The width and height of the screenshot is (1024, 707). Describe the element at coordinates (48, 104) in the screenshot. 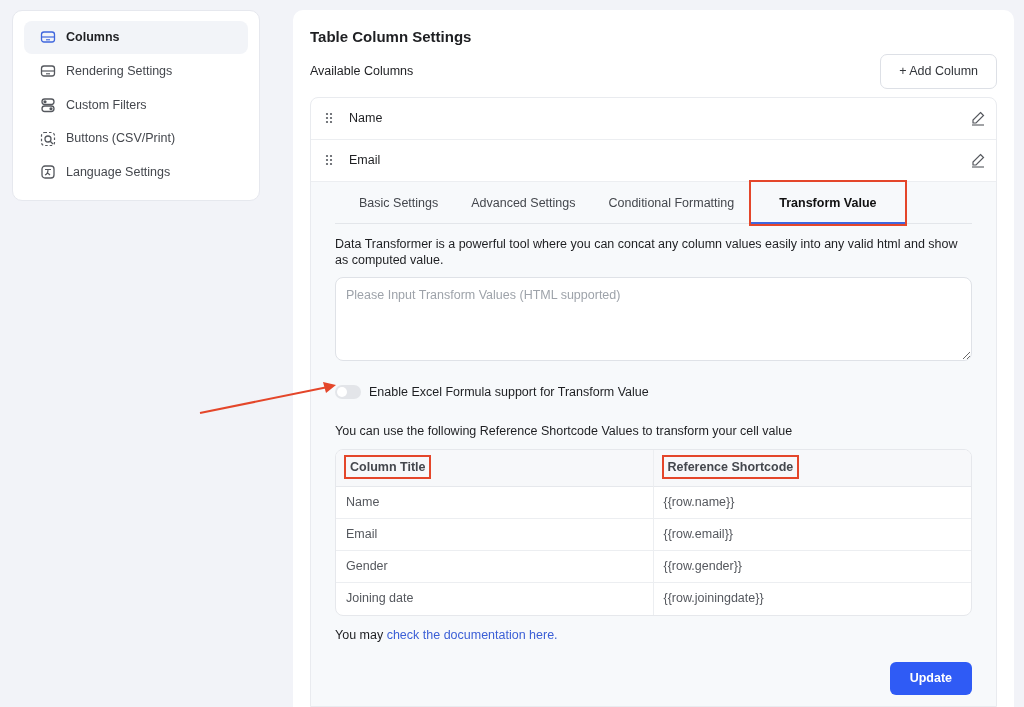

I see `toggles-icon` at that location.